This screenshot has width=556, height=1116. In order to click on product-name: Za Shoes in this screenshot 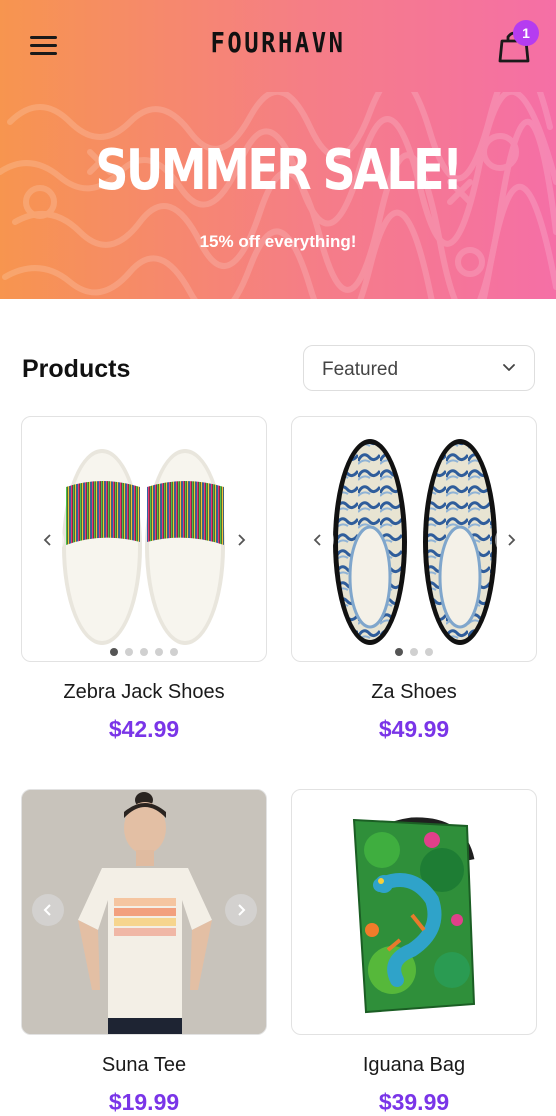, I will do `click(414, 692)`.